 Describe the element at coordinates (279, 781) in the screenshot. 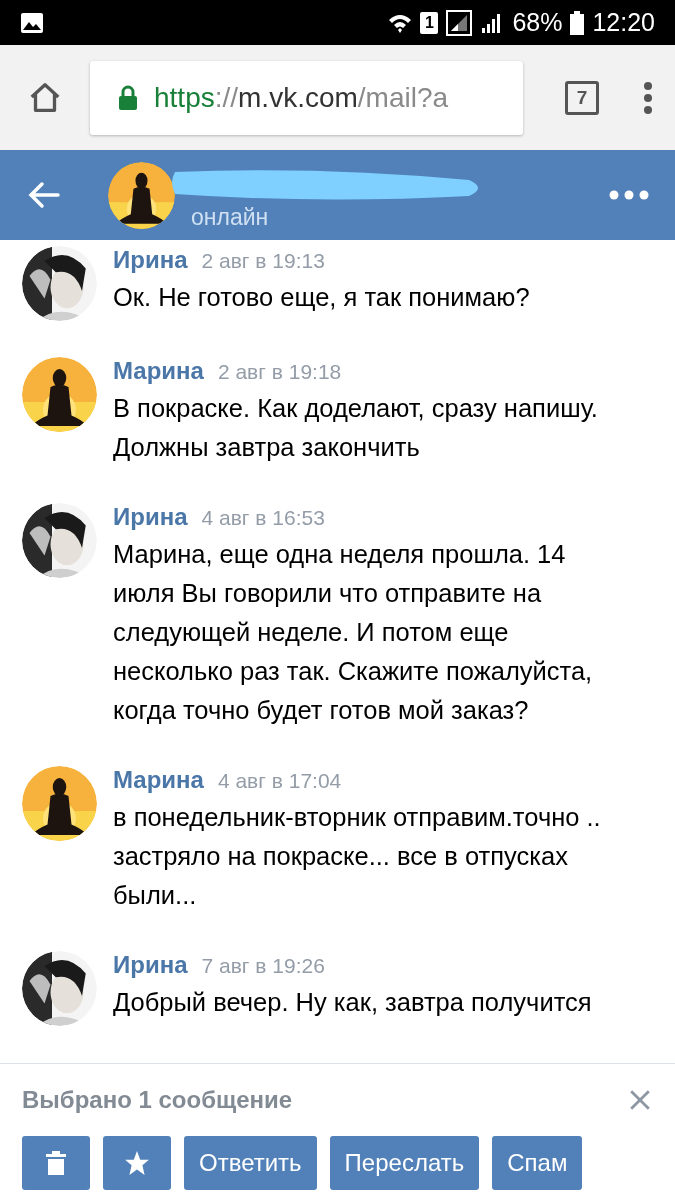

I see `message-date: 4 авг в 17:04` at that location.